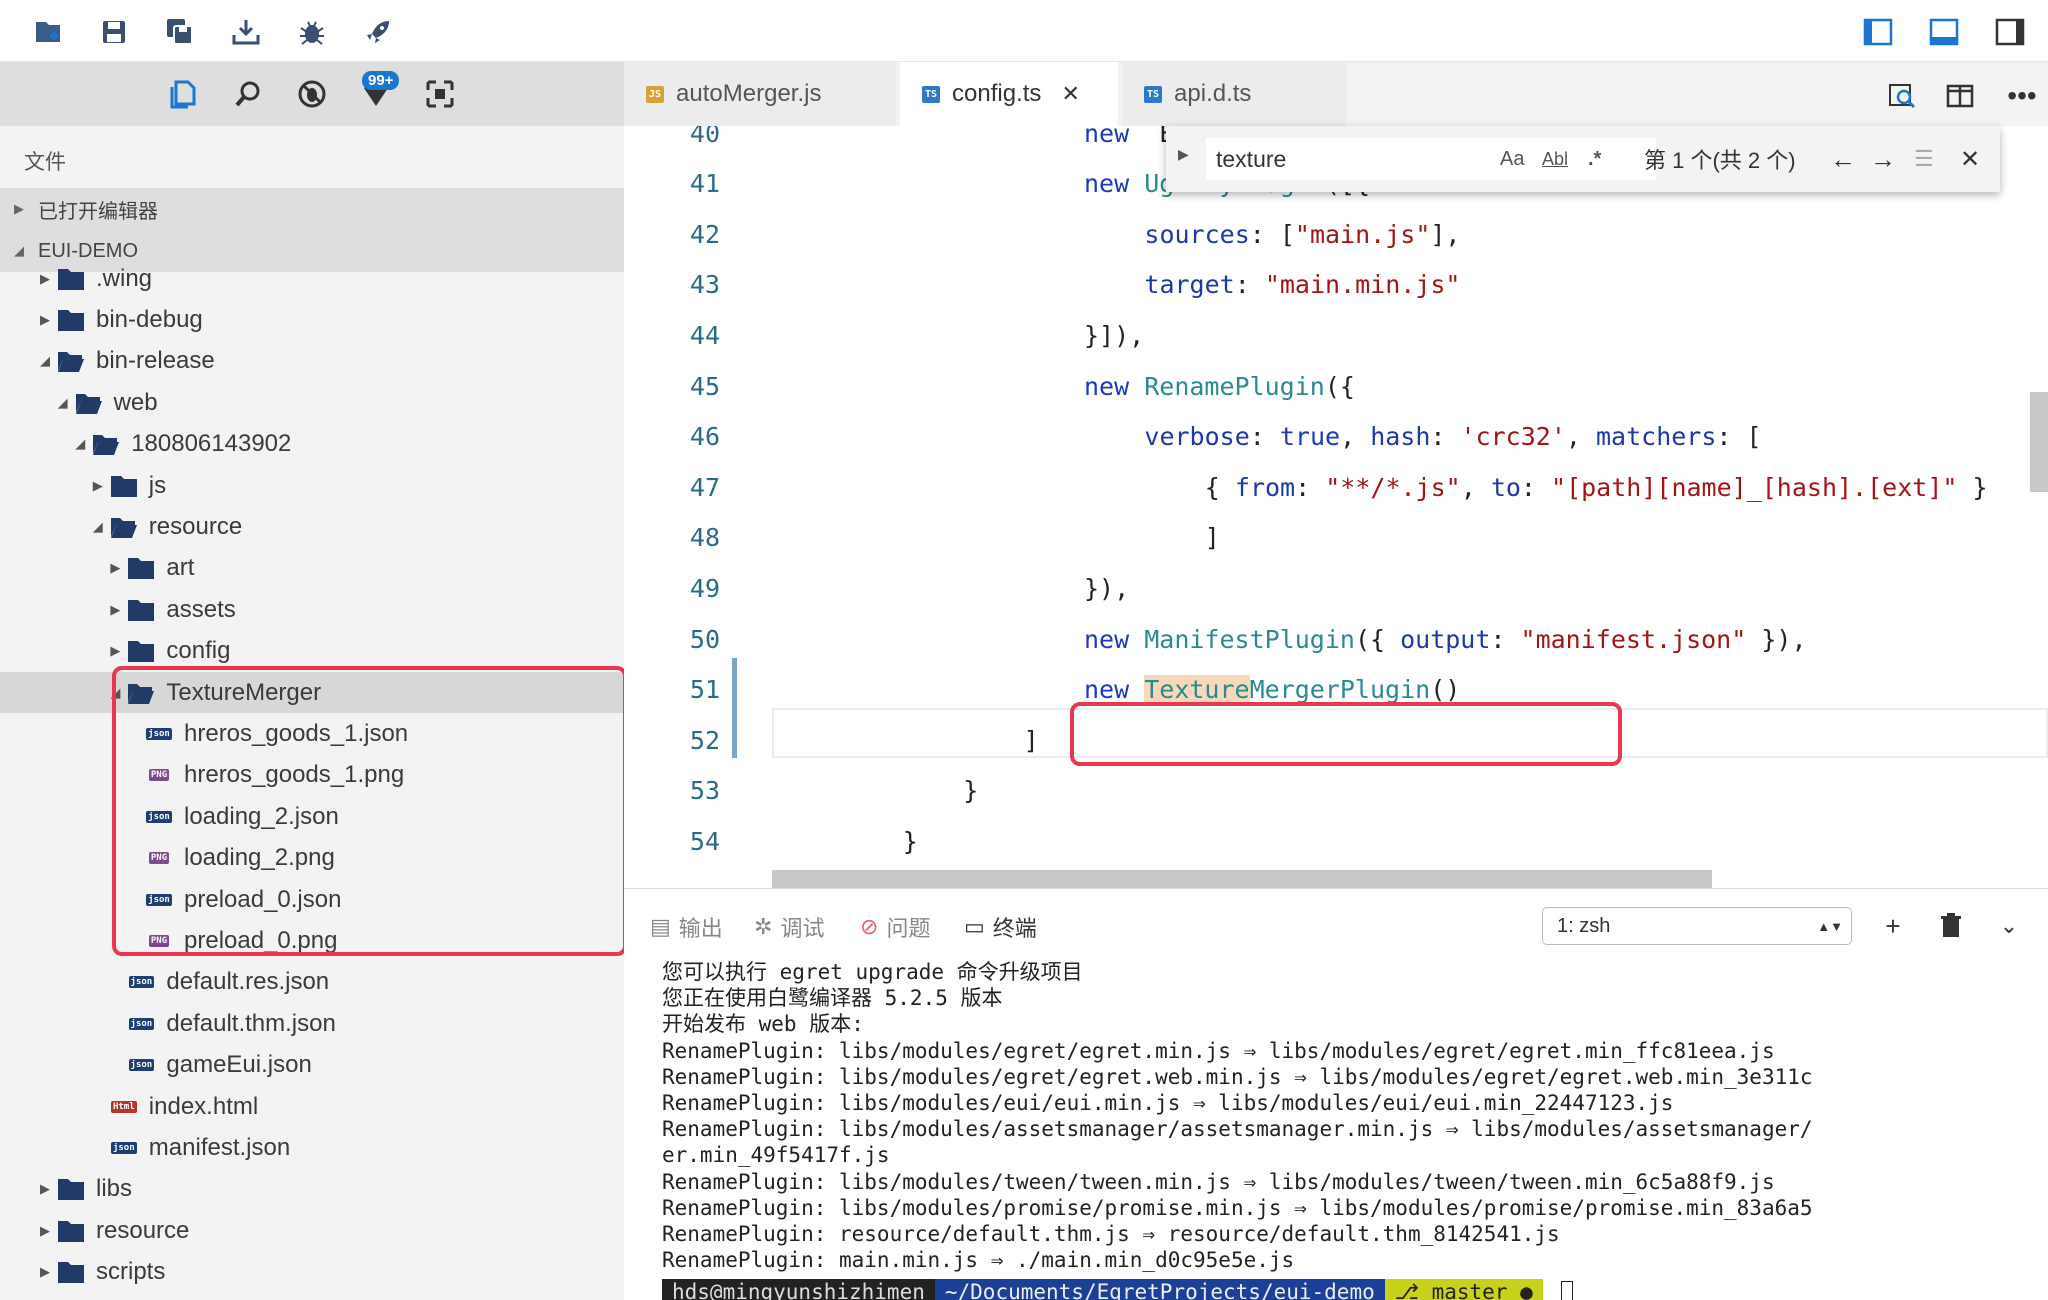 This screenshot has width=2048, height=1300. Describe the element at coordinates (789, 927) in the screenshot. I see `panel-tab: ✲ 调试` at that location.